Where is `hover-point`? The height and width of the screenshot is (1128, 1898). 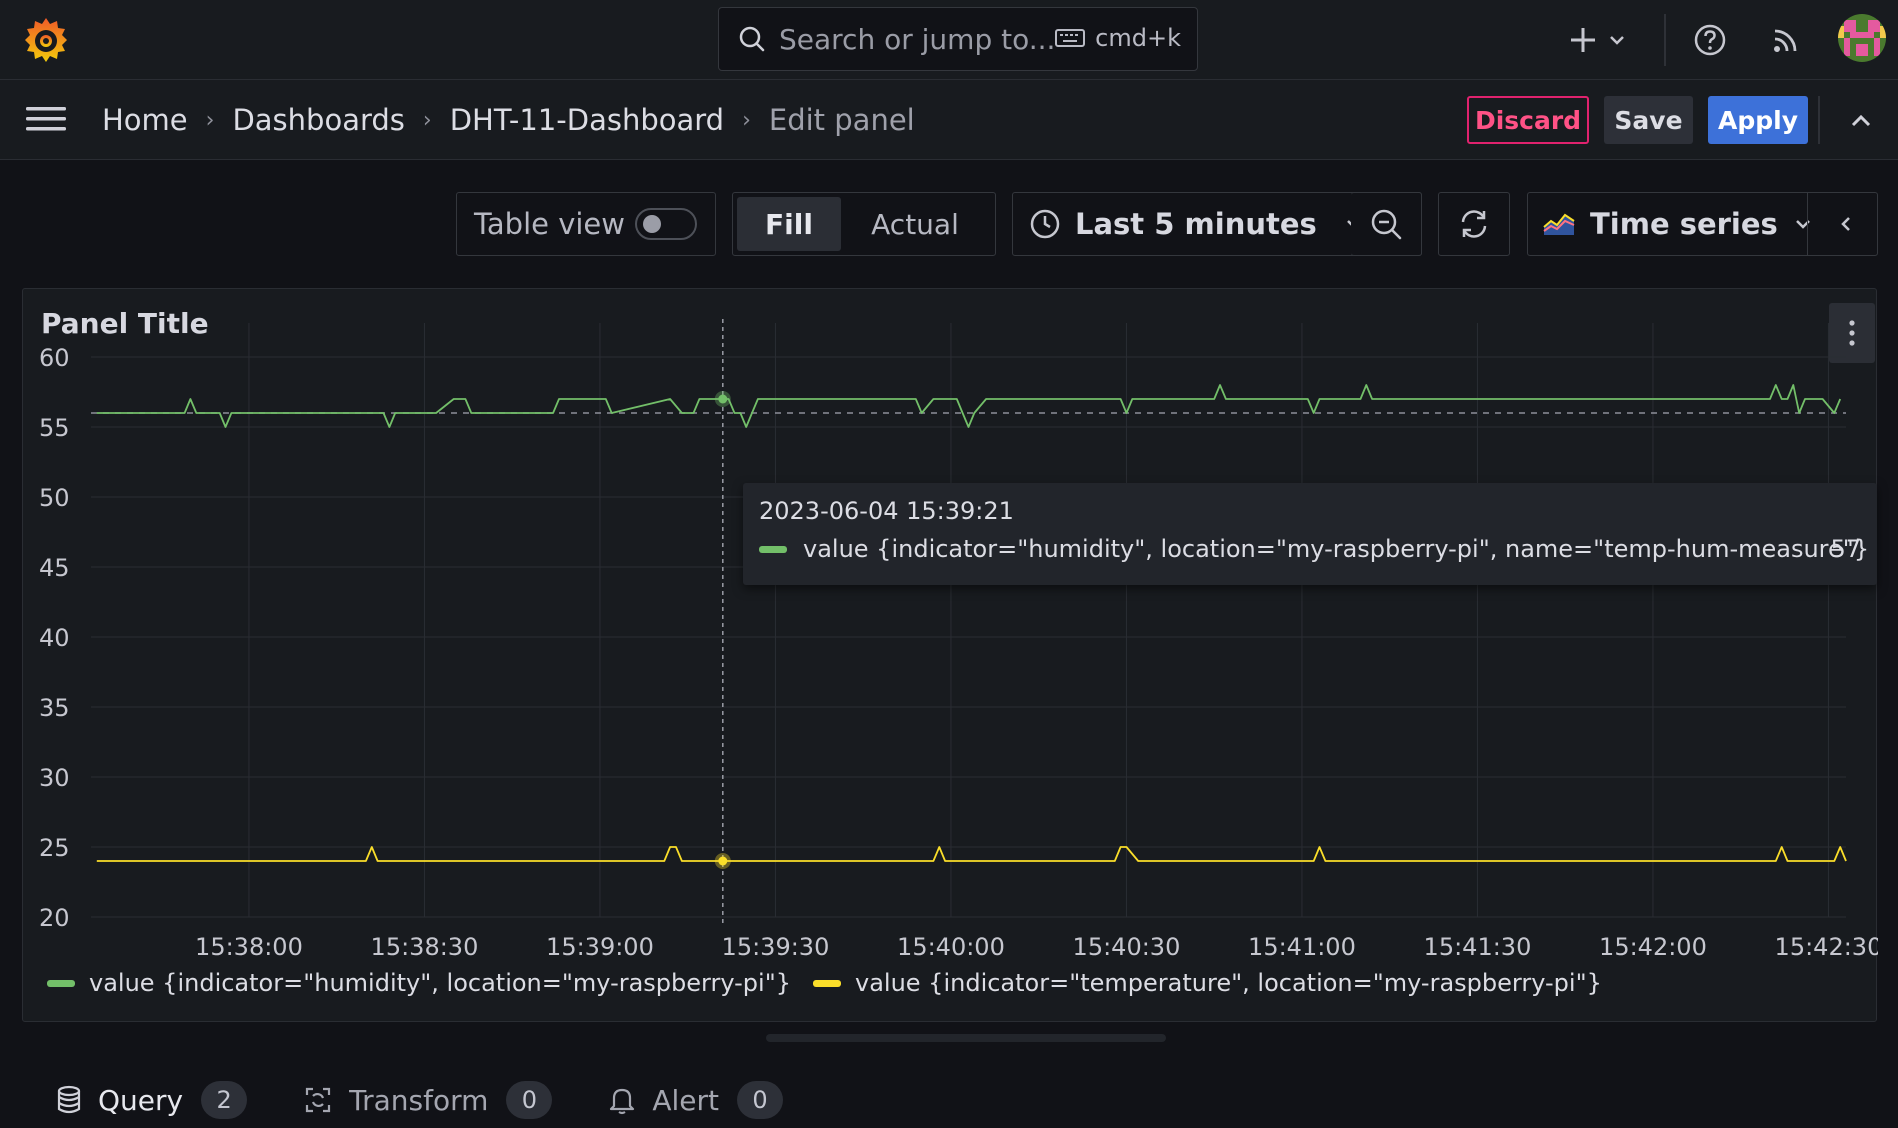 hover-point is located at coordinates (723, 399).